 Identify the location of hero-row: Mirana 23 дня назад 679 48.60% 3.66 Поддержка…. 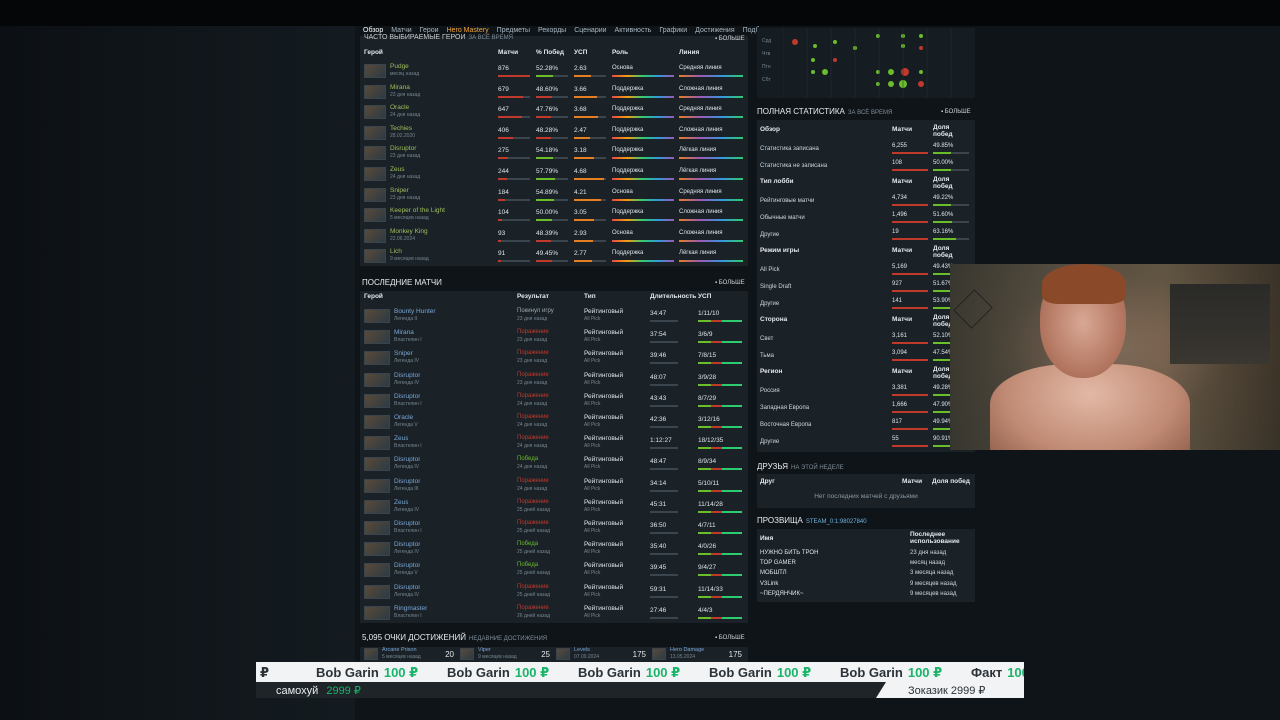
(554, 93).